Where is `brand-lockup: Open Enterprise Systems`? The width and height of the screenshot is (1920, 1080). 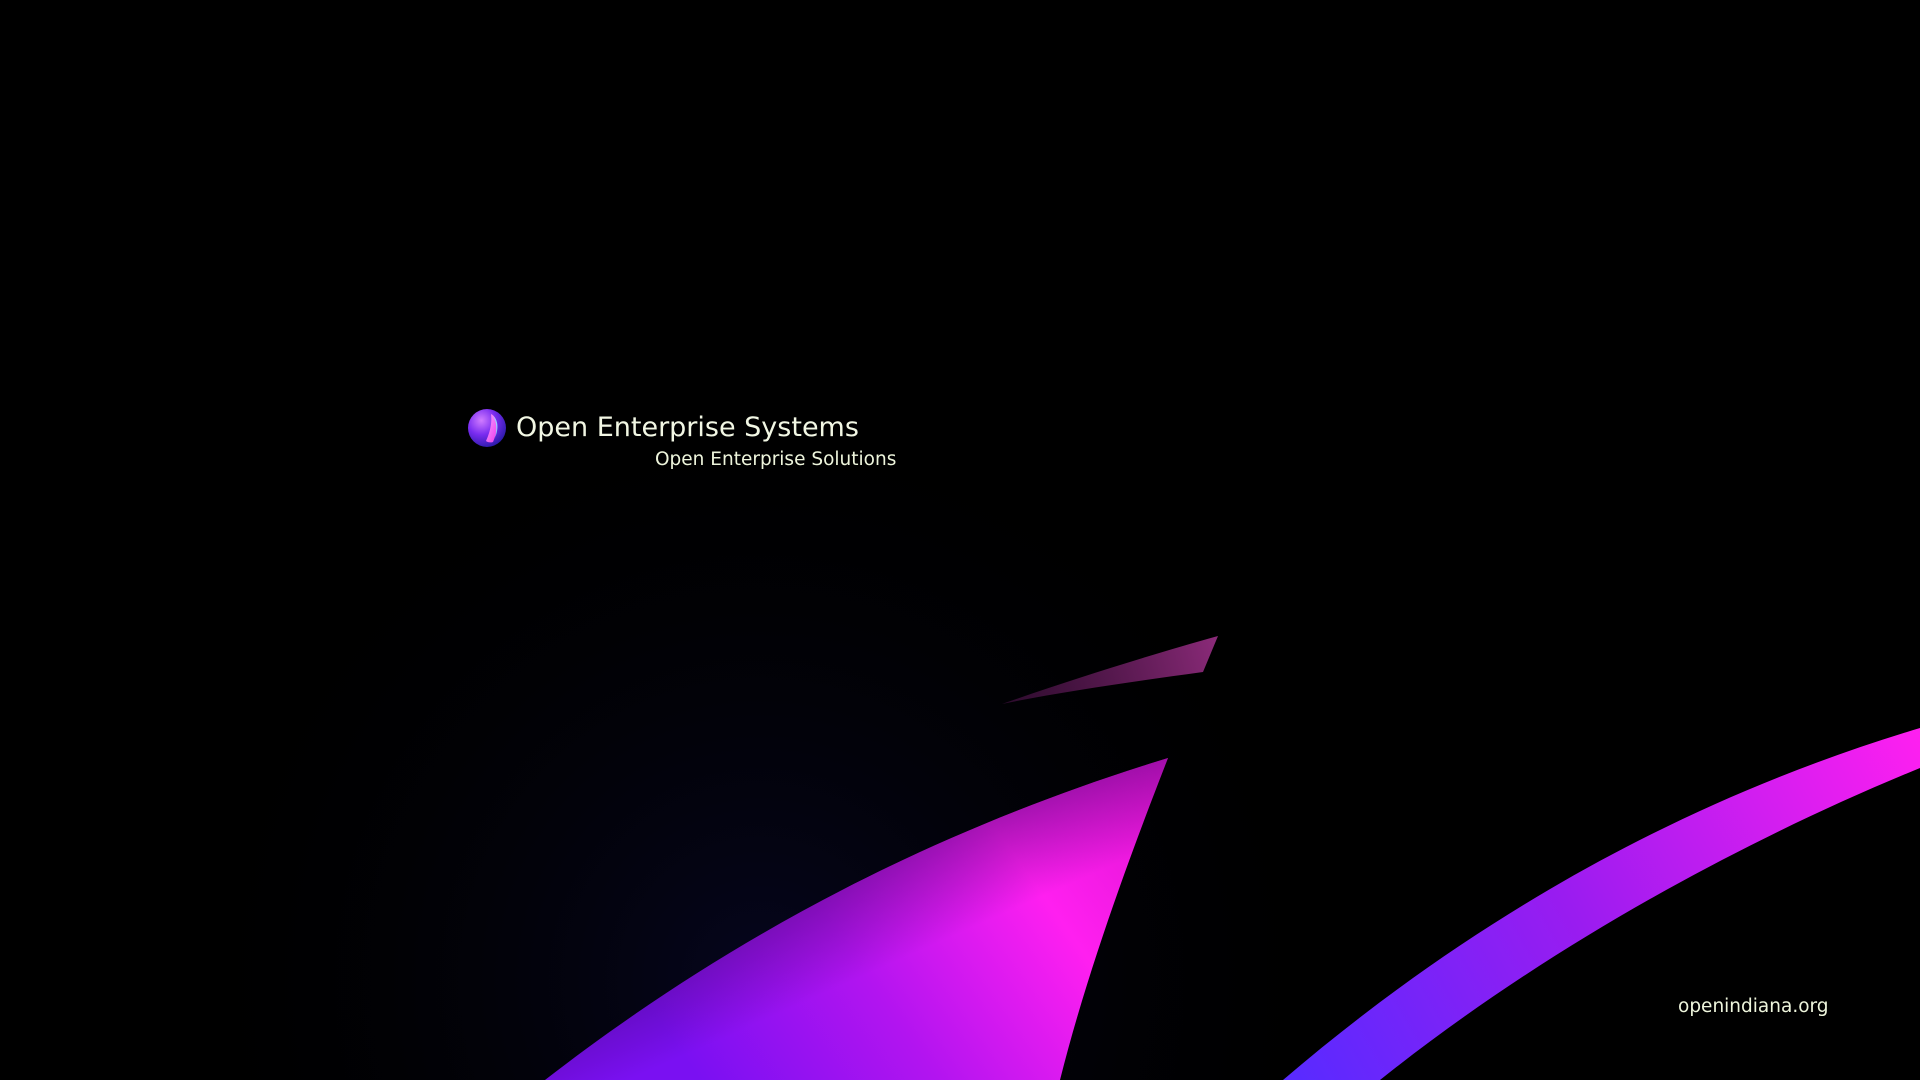
brand-lockup: Open Enterprise Systems is located at coordinates (663, 428).